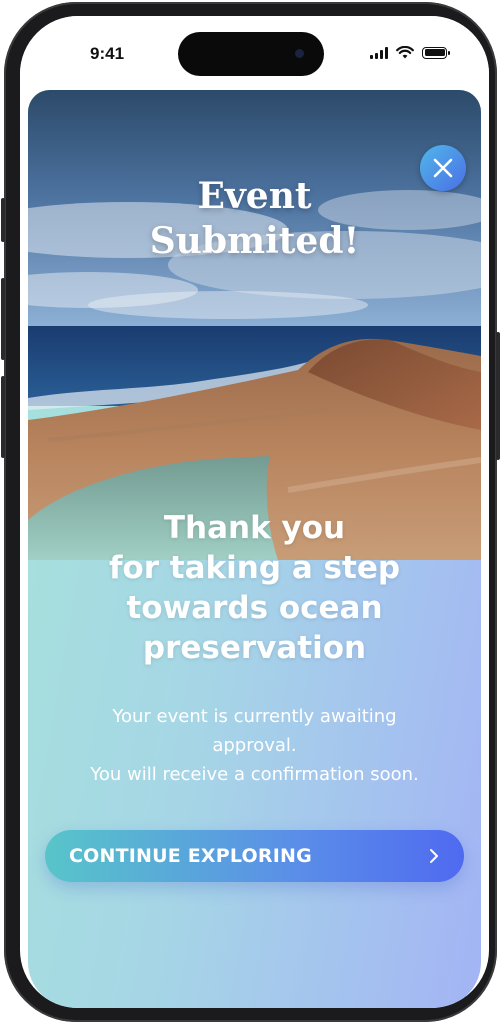 The width and height of the screenshot is (501, 1024). Describe the element at coordinates (254, 196) in the screenshot. I see `headline-line-1: Event` at that location.